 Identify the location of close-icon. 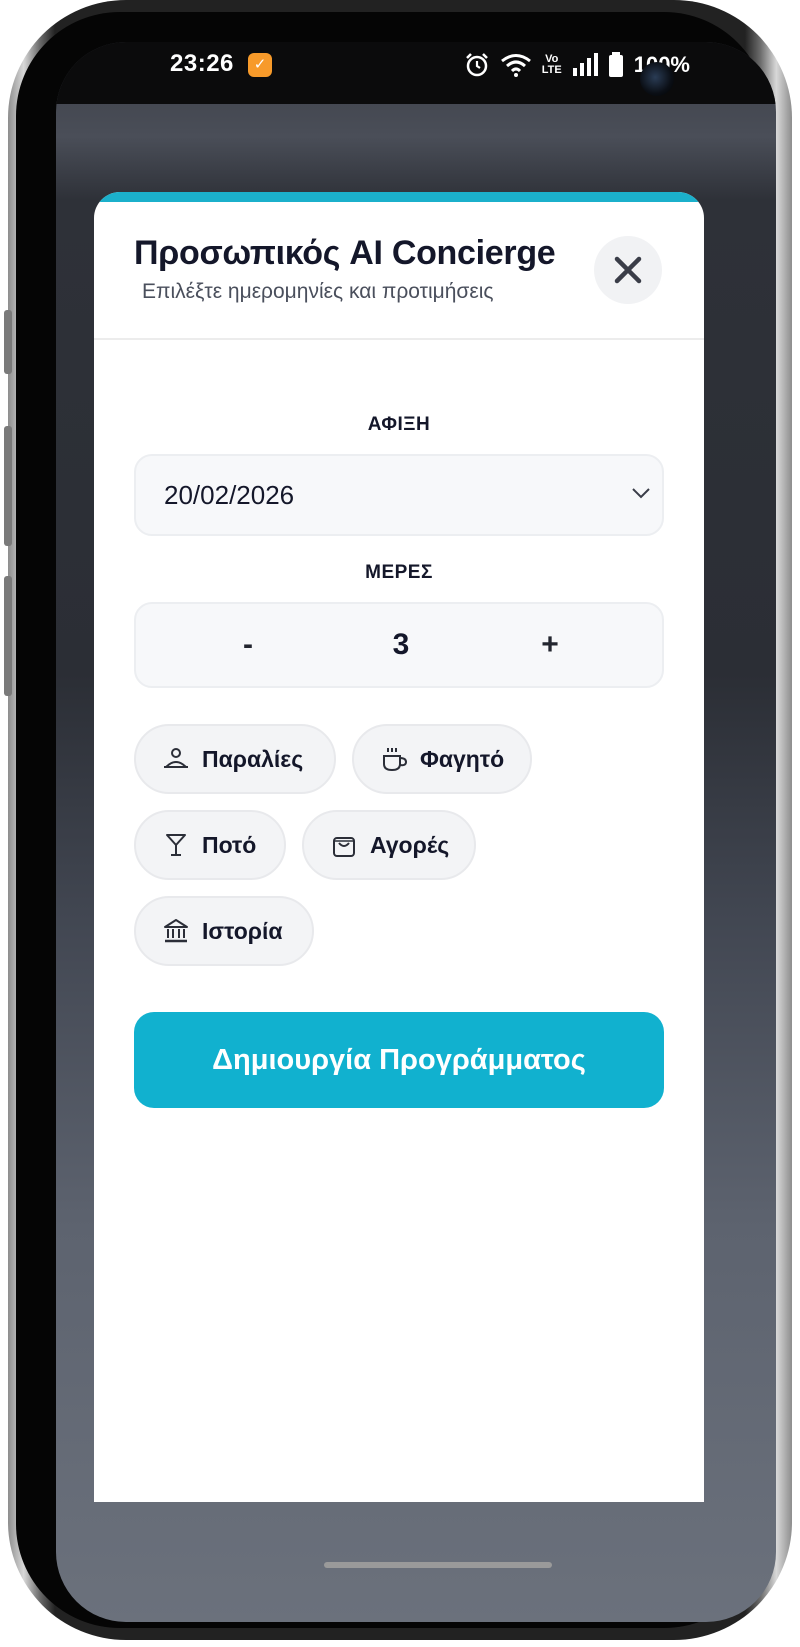
(628, 270).